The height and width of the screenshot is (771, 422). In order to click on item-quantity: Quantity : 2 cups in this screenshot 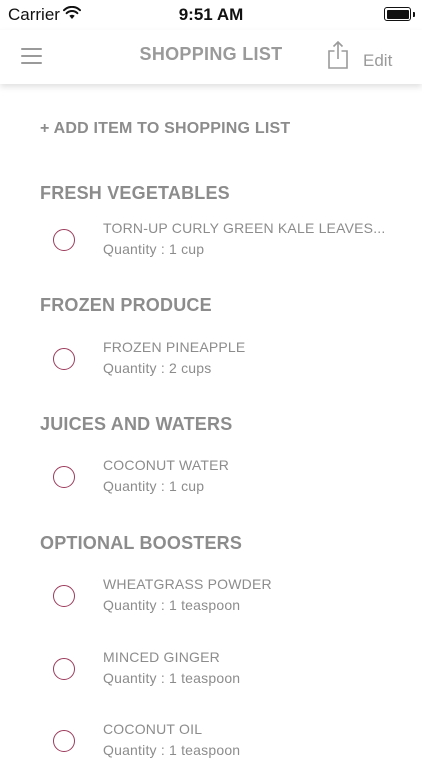, I will do `click(157, 368)`.